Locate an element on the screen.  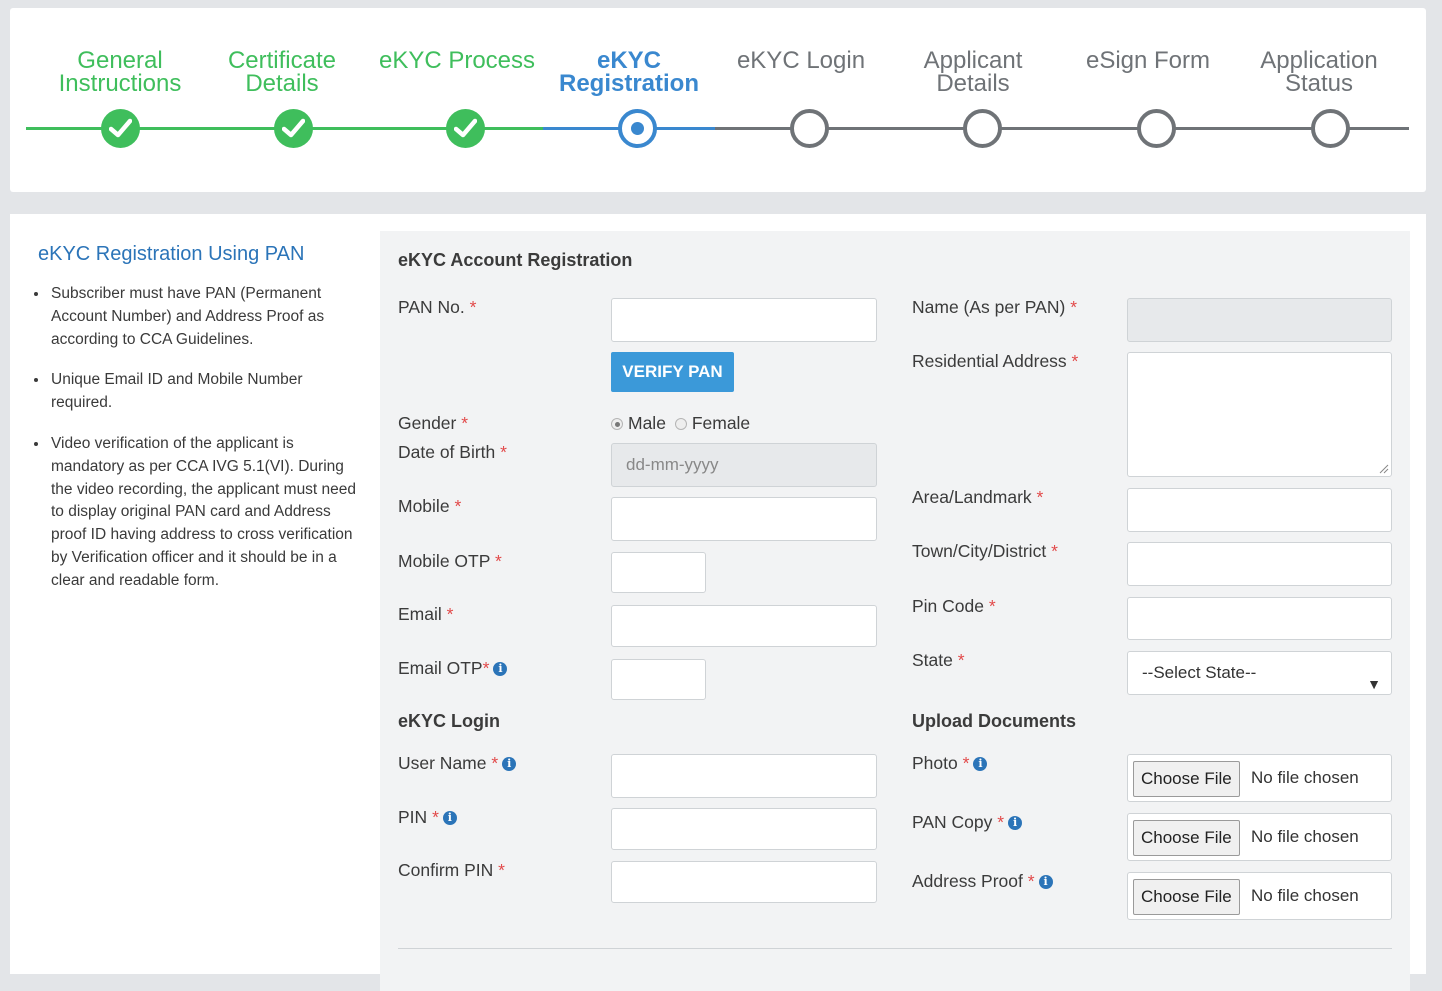
dob-label: Date of Birth * is located at coordinates (452, 452).